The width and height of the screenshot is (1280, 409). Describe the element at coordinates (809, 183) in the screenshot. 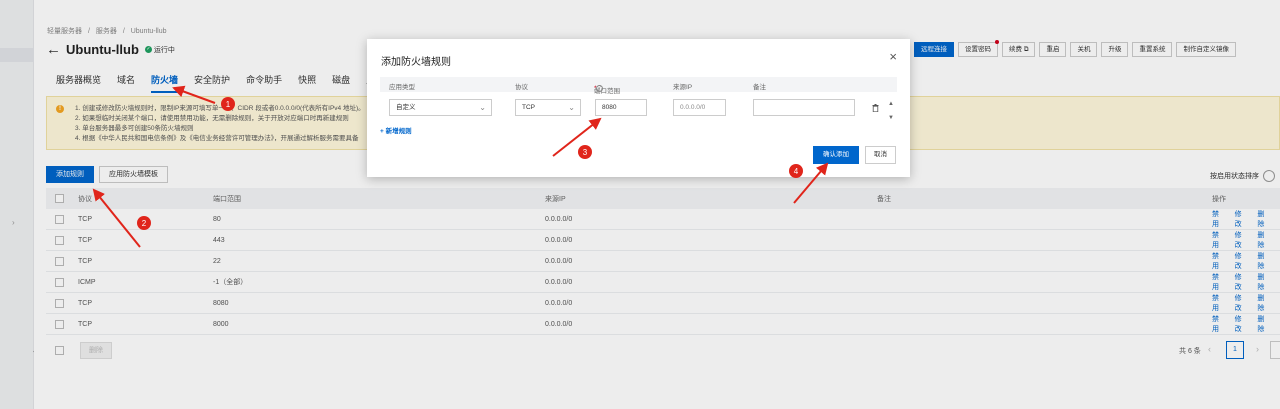

I see `annotation-arrow-4: 4` at that location.